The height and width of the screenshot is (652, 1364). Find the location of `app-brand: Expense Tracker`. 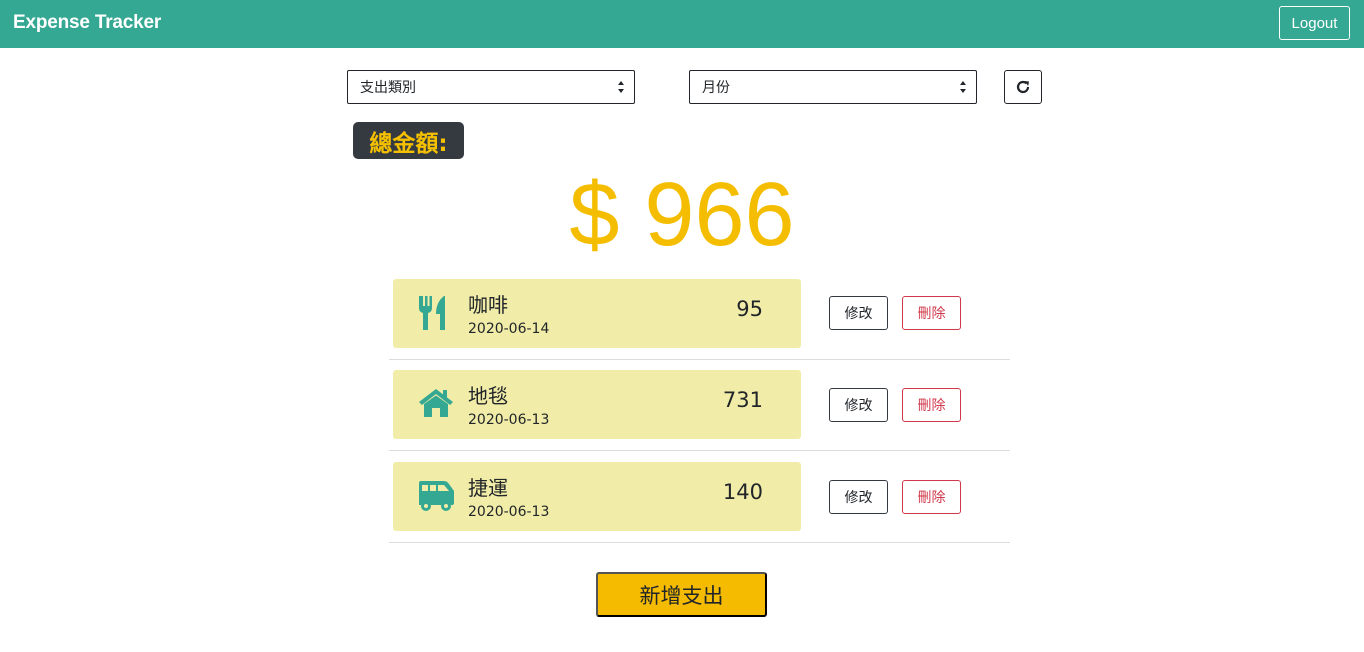

app-brand: Expense Tracker is located at coordinates (87, 23).